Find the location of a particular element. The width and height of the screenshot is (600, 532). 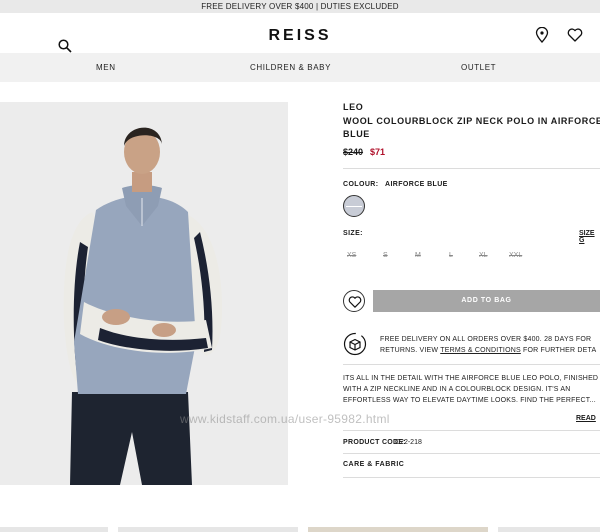

nav-item-children-baby: CHILDREN & BABY is located at coordinates (290, 67).